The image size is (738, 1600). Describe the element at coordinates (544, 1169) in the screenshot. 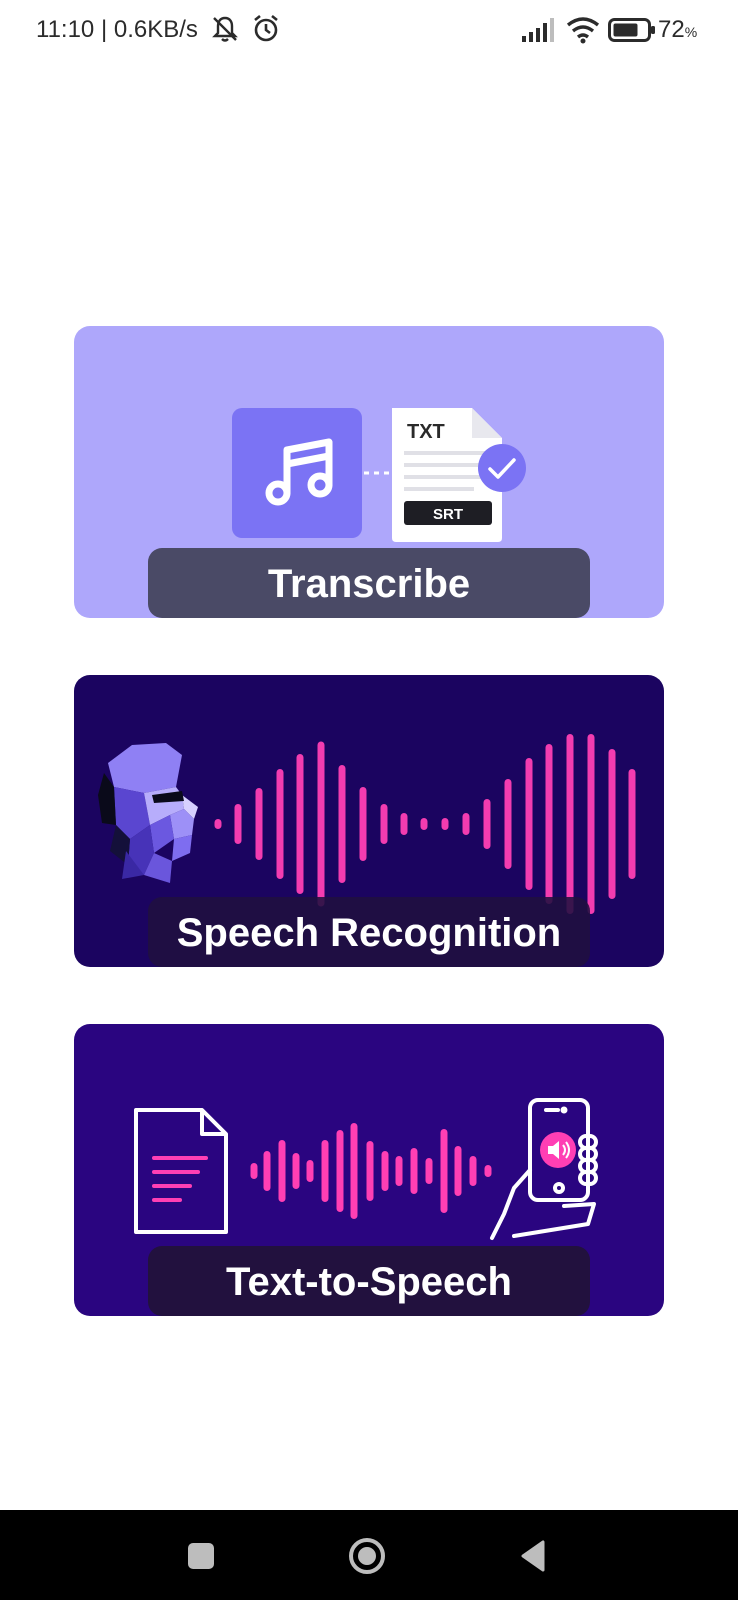

I see `phone-speaker-icon` at that location.